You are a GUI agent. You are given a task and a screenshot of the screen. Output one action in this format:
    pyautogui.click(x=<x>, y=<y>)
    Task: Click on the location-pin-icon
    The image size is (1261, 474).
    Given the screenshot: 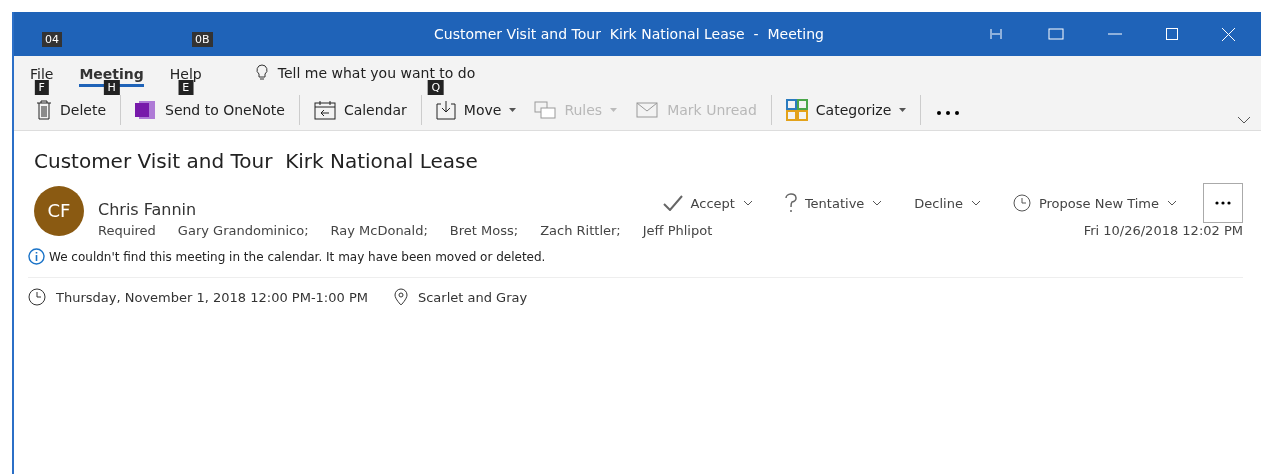 What is the action you would take?
    pyautogui.click(x=400, y=297)
    